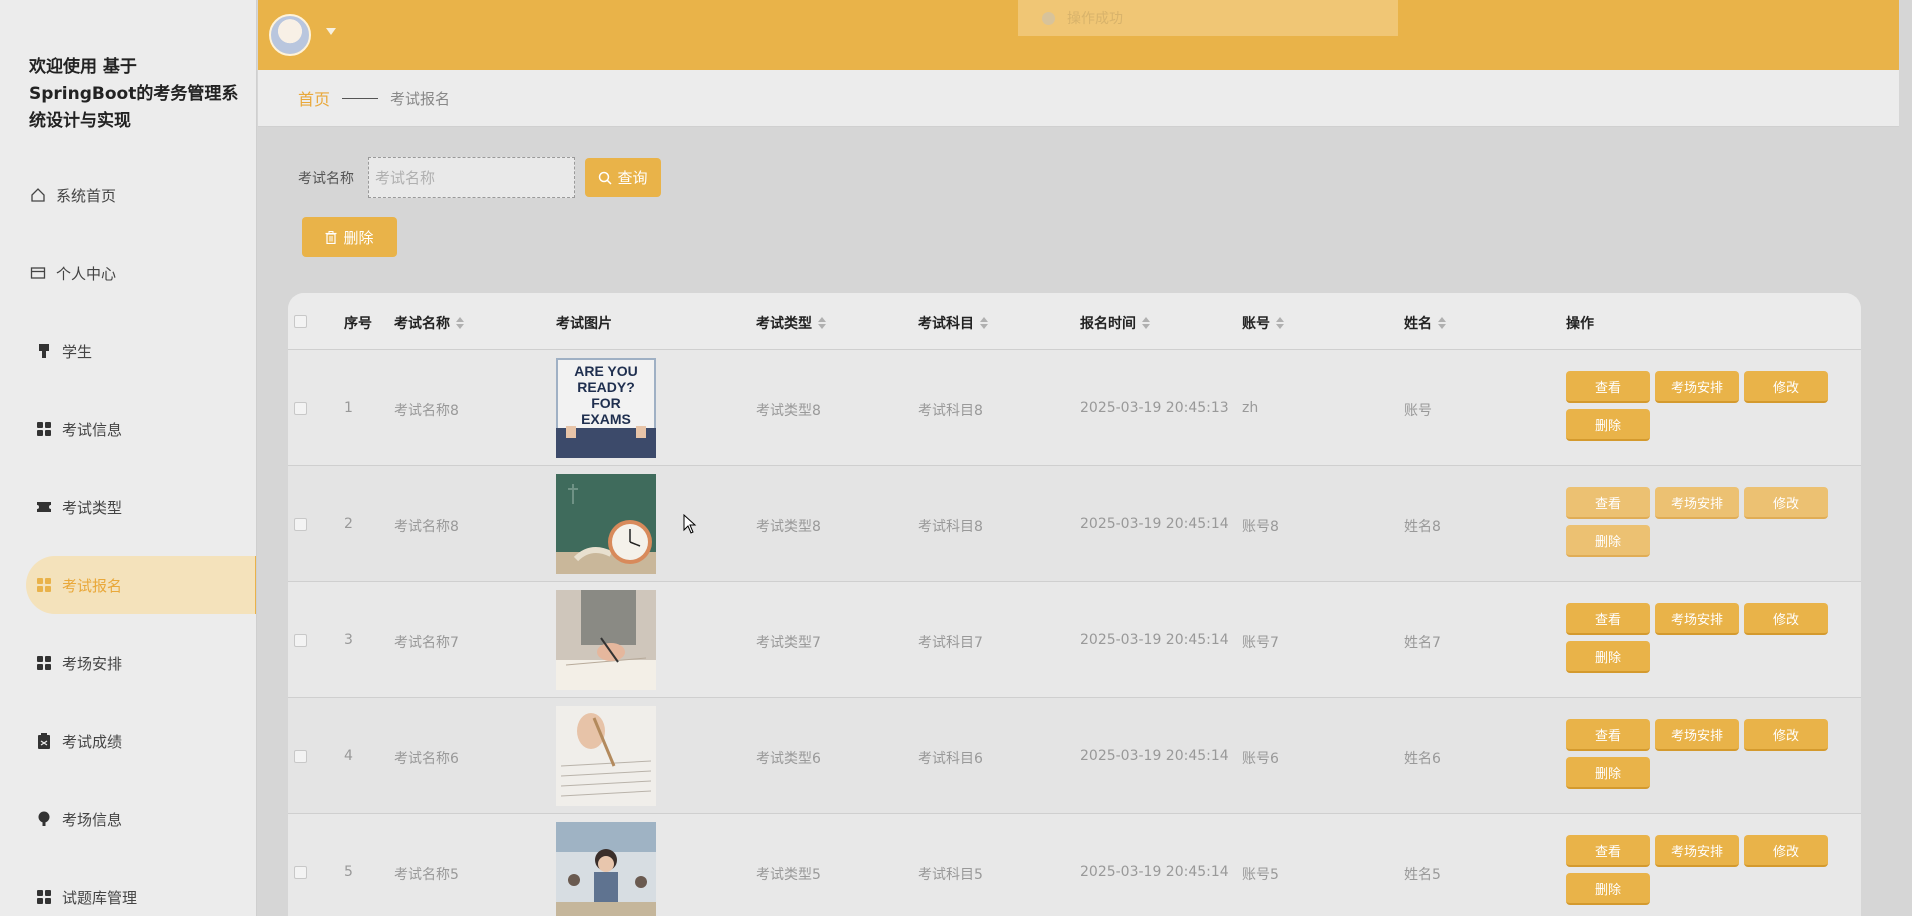  I want to click on ticket-icon, so click(44, 507).